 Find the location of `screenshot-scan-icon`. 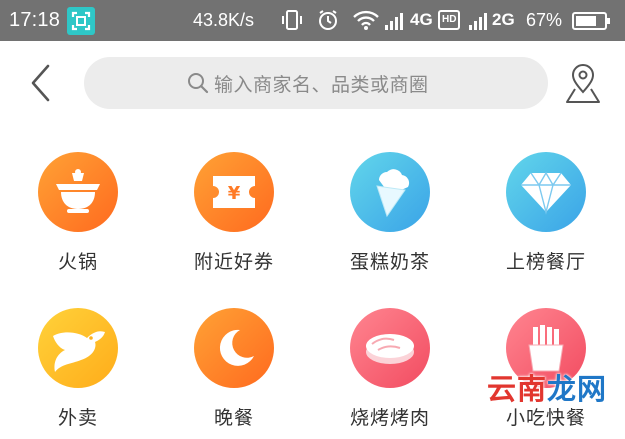

screenshot-scan-icon is located at coordinates (81, 21).